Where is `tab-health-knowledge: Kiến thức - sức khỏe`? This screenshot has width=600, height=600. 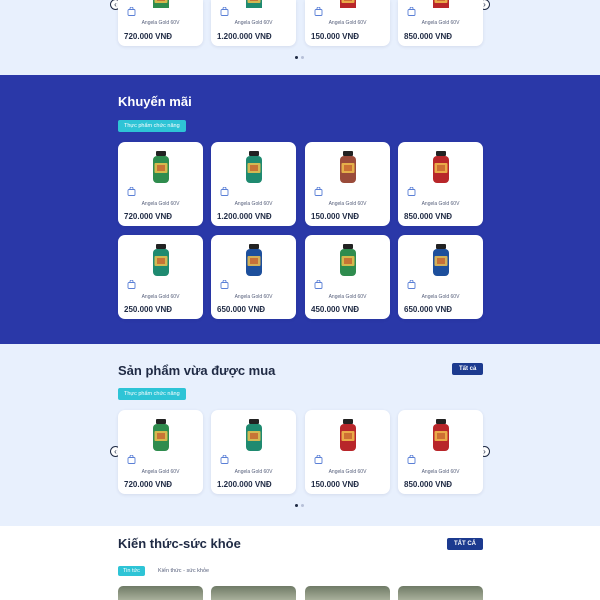 tab-health-knowledge: Kiến thức - sức khỏe is located at coordinates (183, 571).